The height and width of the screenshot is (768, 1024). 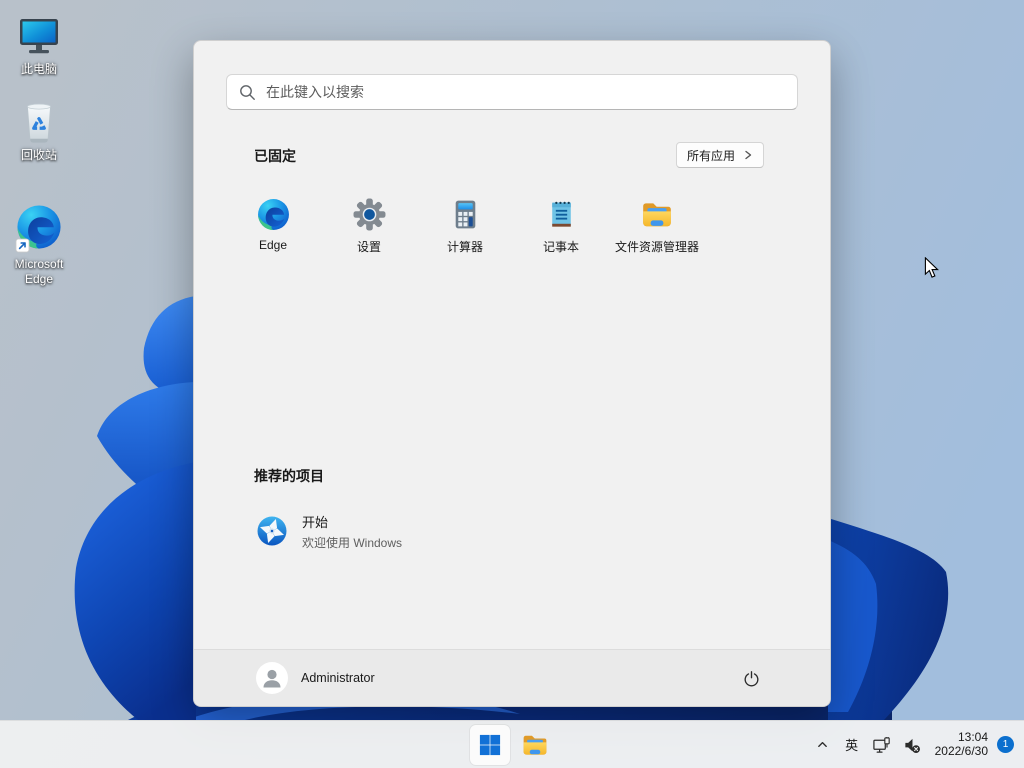 What do you see at coordinates (368, 247) in the screenshot?
I see `app-label: 设置` at bounding box center [368, 247].